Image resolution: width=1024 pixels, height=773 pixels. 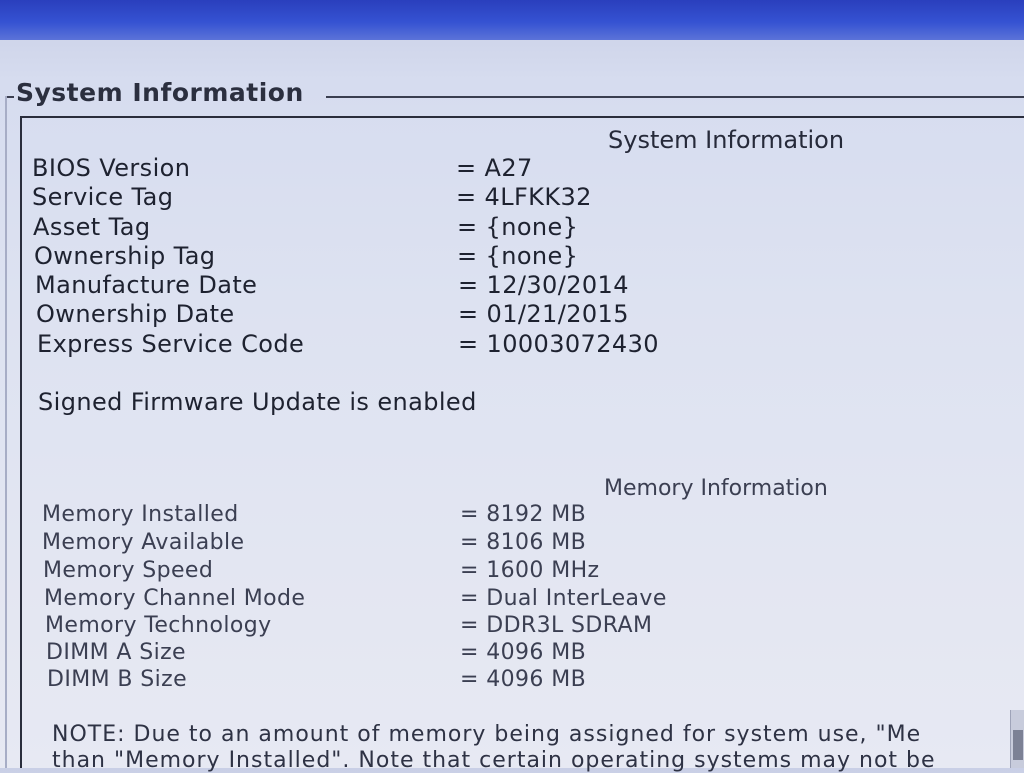 What do you see at coordinates (563, 598) in the screenshot?
I see `memory-value: = Dual InterLeave` at bounding box center [563, 598].